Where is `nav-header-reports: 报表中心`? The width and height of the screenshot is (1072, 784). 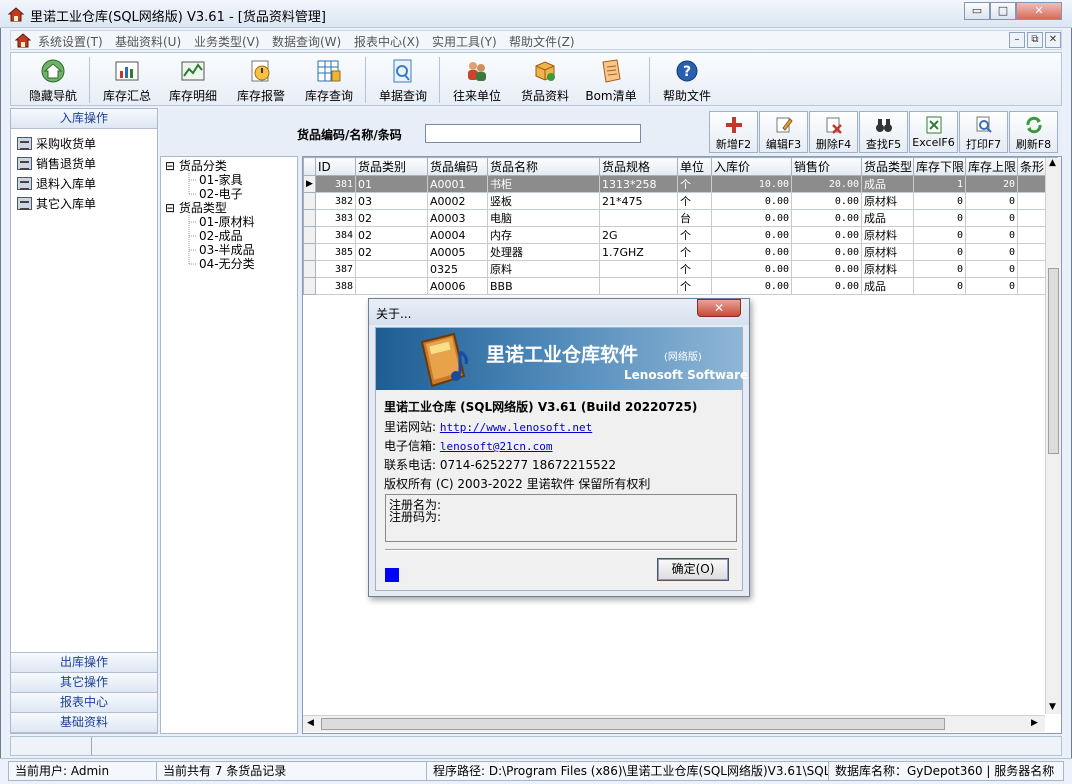 nav-header-reports: 报表中心 is located at coordinates (84, 703).